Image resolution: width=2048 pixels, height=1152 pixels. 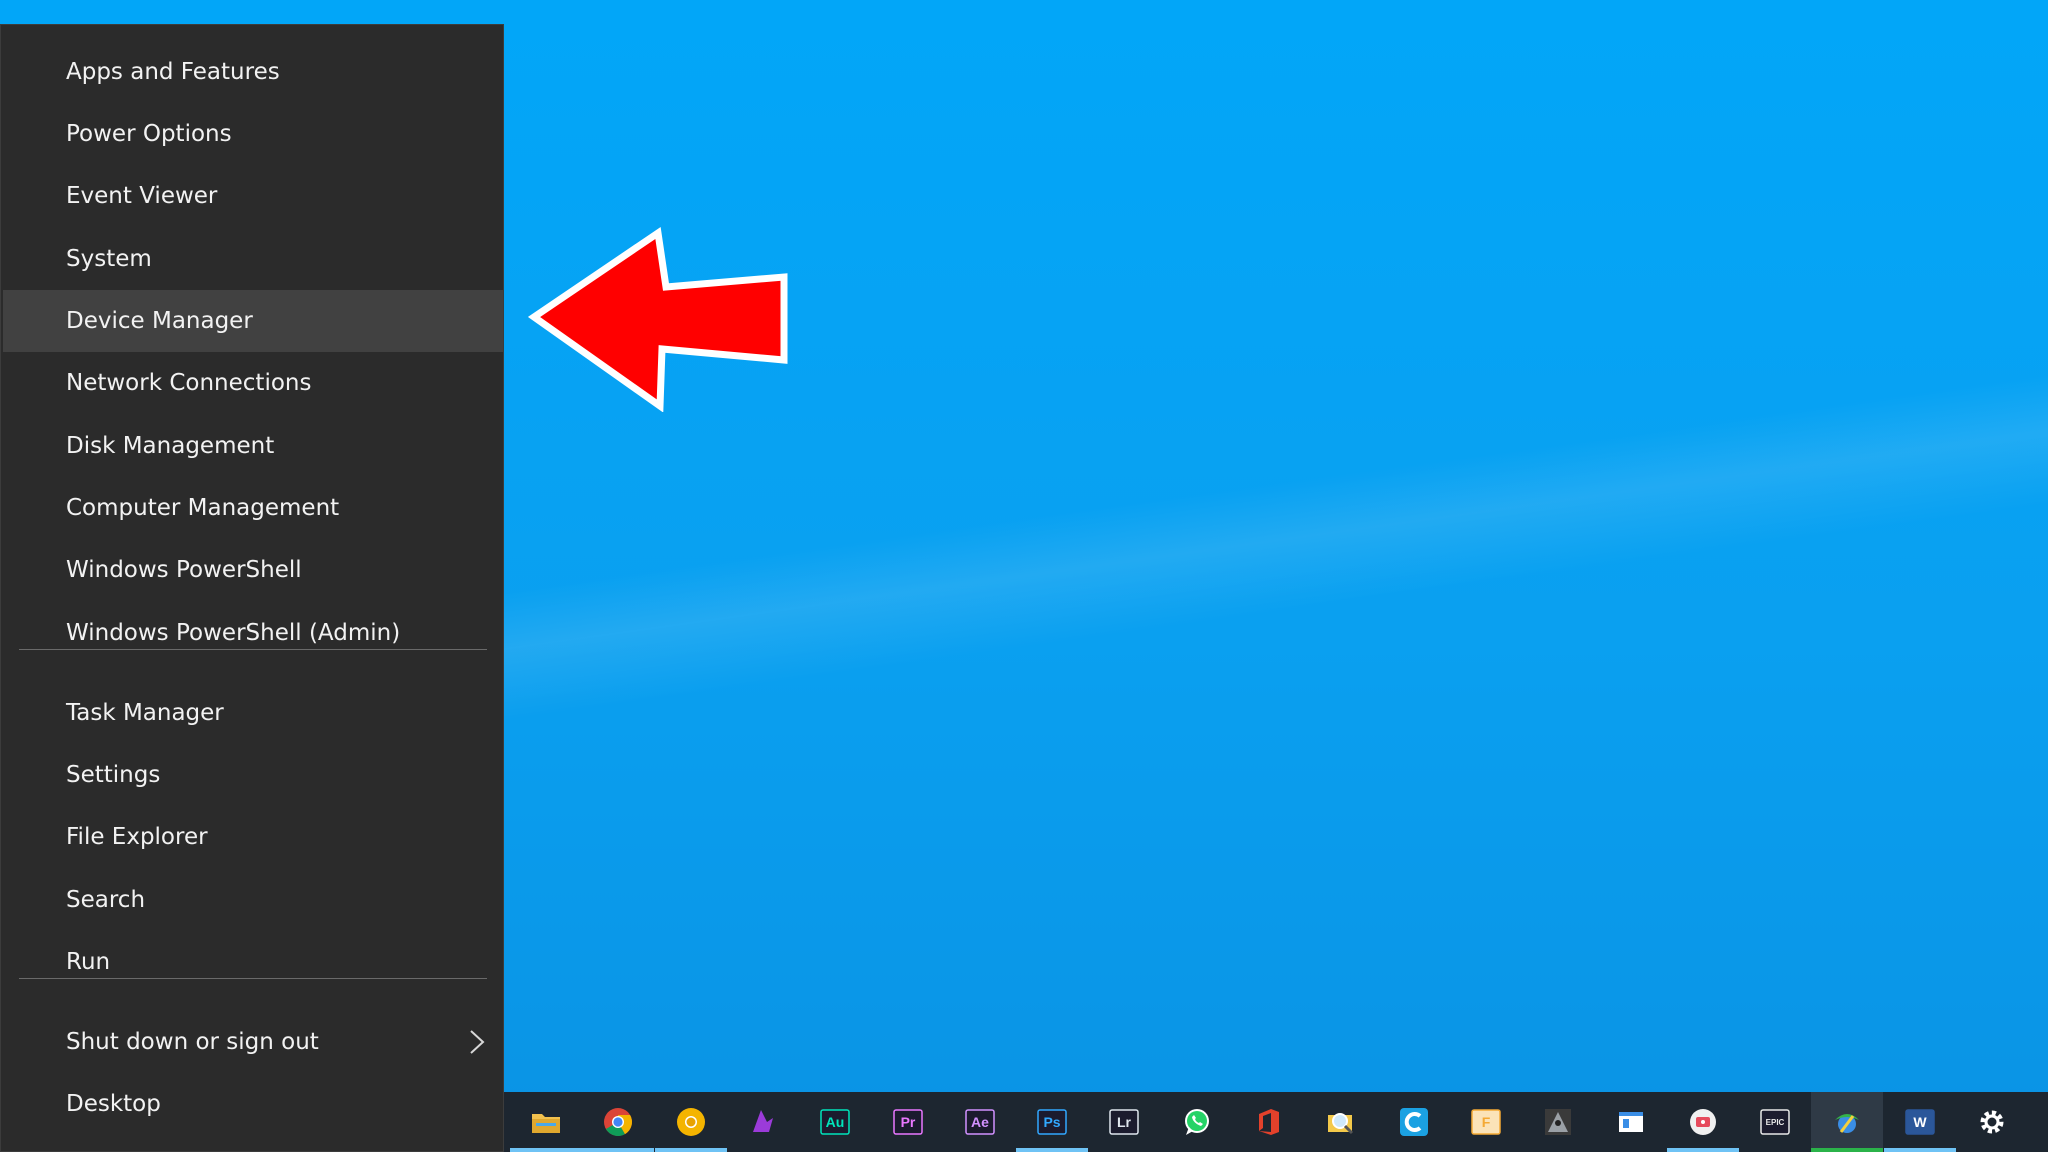 I want to click on window-app-icon, so click(x=1631, y=1122).